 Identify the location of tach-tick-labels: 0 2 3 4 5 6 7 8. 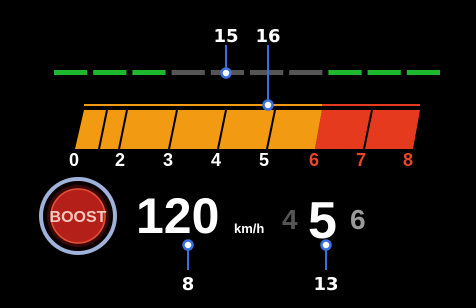
(241, 160).